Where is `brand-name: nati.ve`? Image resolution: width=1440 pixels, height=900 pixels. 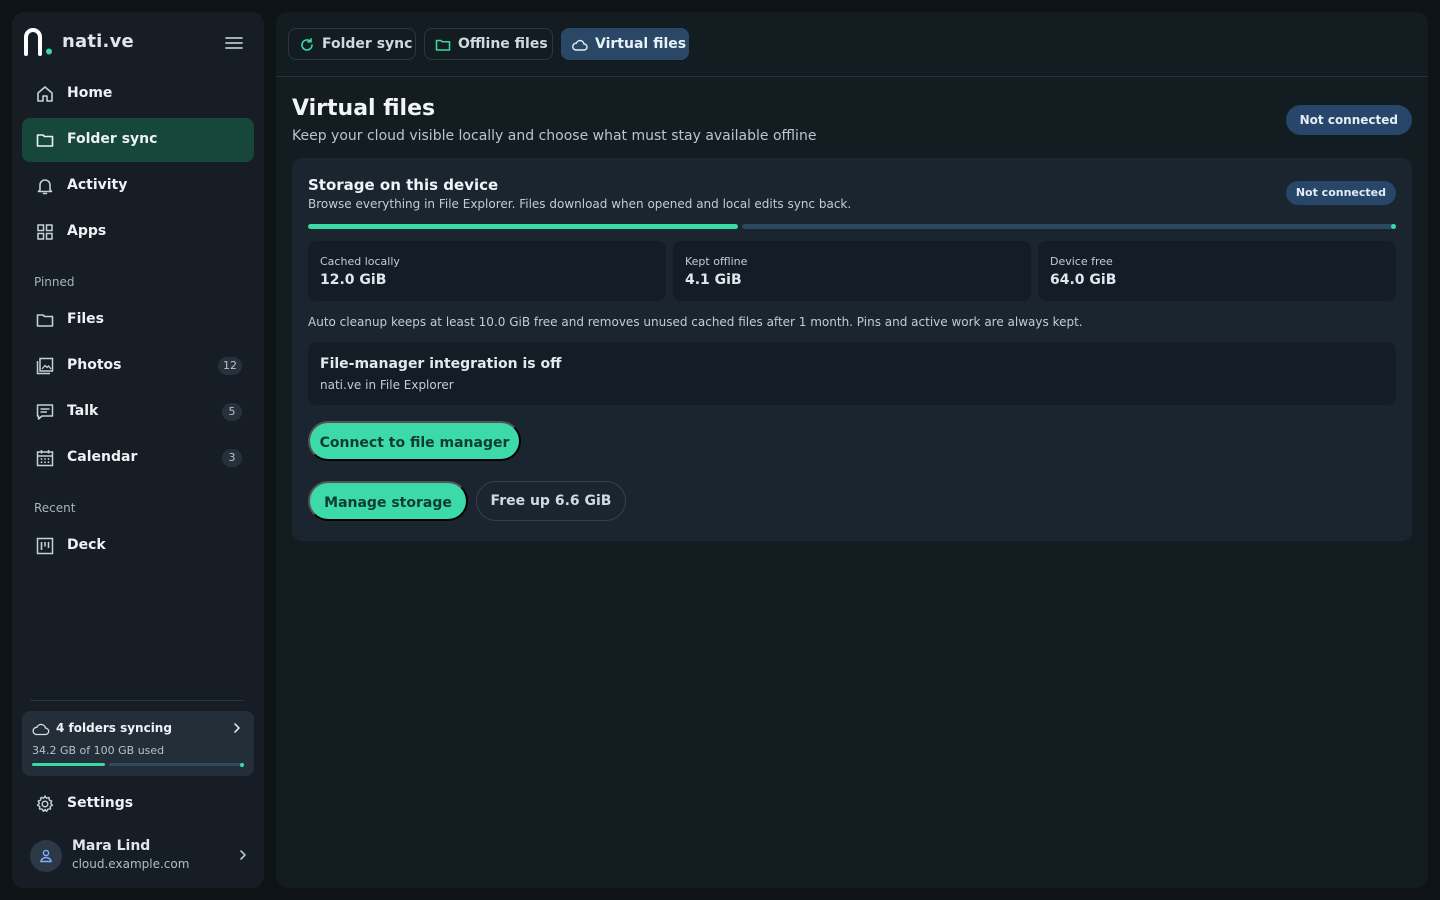
brand-name: nati.ve is located at coordinates (98, 41).